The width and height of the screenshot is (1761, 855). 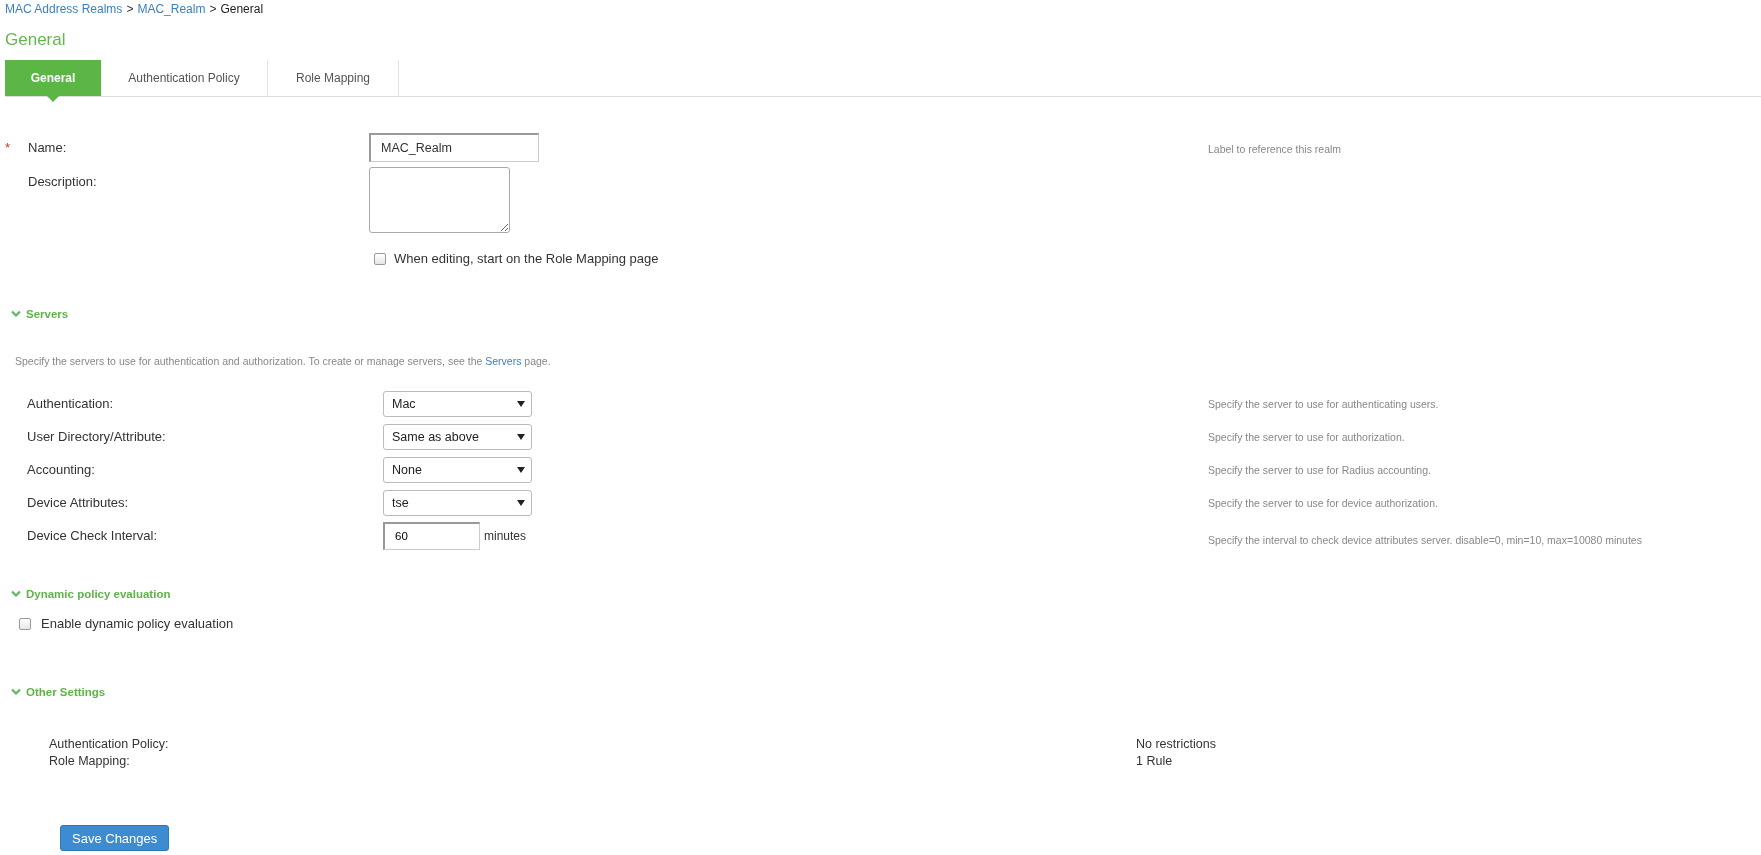 What do you see at coordinates (457, 403) in the screenshot?
I see `dropdown: Mac` at bounding box center [457, 403].